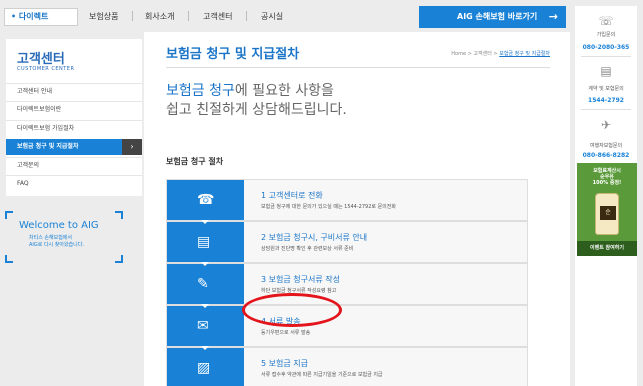  What do you see at coordinates (328, 207) in the screenshot?
I see `step-description: 보험금 청구에 대한 문의가 있으실 때는 1544-2792로 문의전화` at bounding box center [328, 207].